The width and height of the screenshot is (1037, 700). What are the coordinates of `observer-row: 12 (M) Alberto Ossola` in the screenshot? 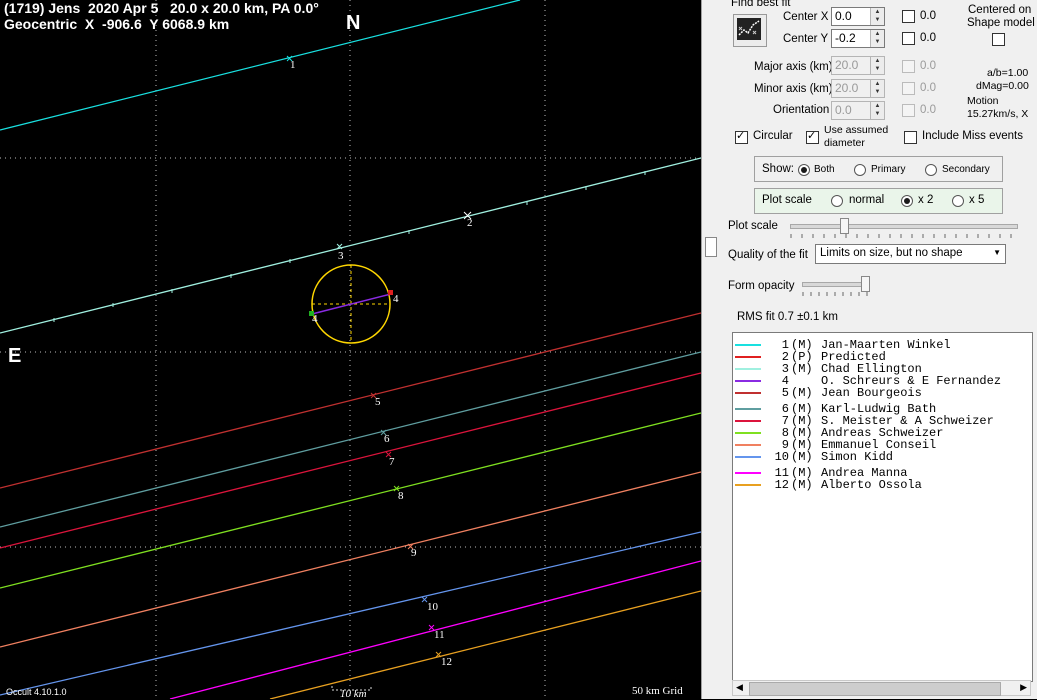 It's located at (882, 485).